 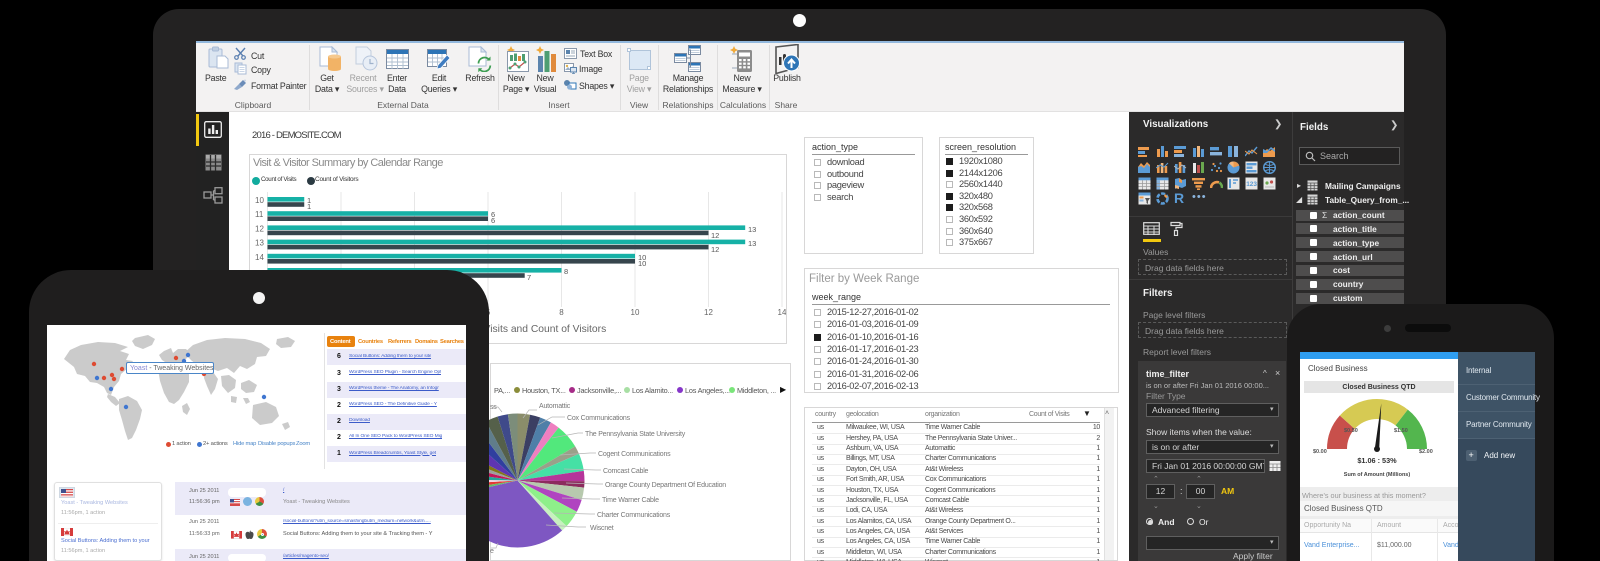 What do you see at coordinates (630, 500) in the screenshot?
I see `svg-text: Time Warner Cable` at bounding box center [630, 500].